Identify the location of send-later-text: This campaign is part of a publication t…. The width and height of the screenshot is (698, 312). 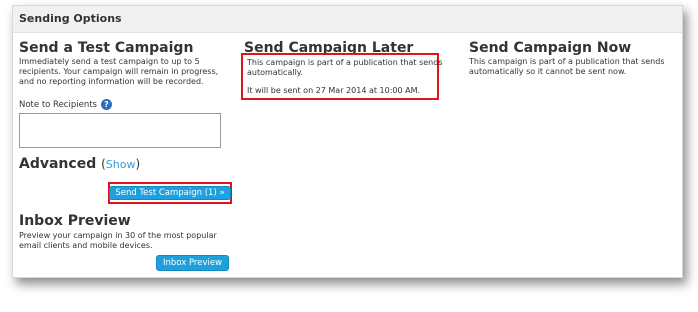
(346, 77).